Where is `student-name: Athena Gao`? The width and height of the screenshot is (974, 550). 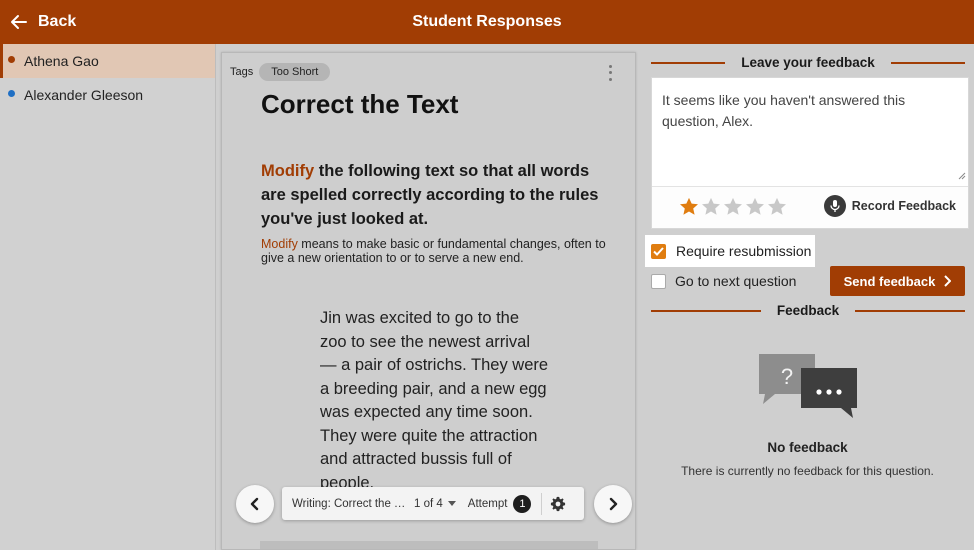
student-name: Athena Gao is located at coordinates (61, 61).